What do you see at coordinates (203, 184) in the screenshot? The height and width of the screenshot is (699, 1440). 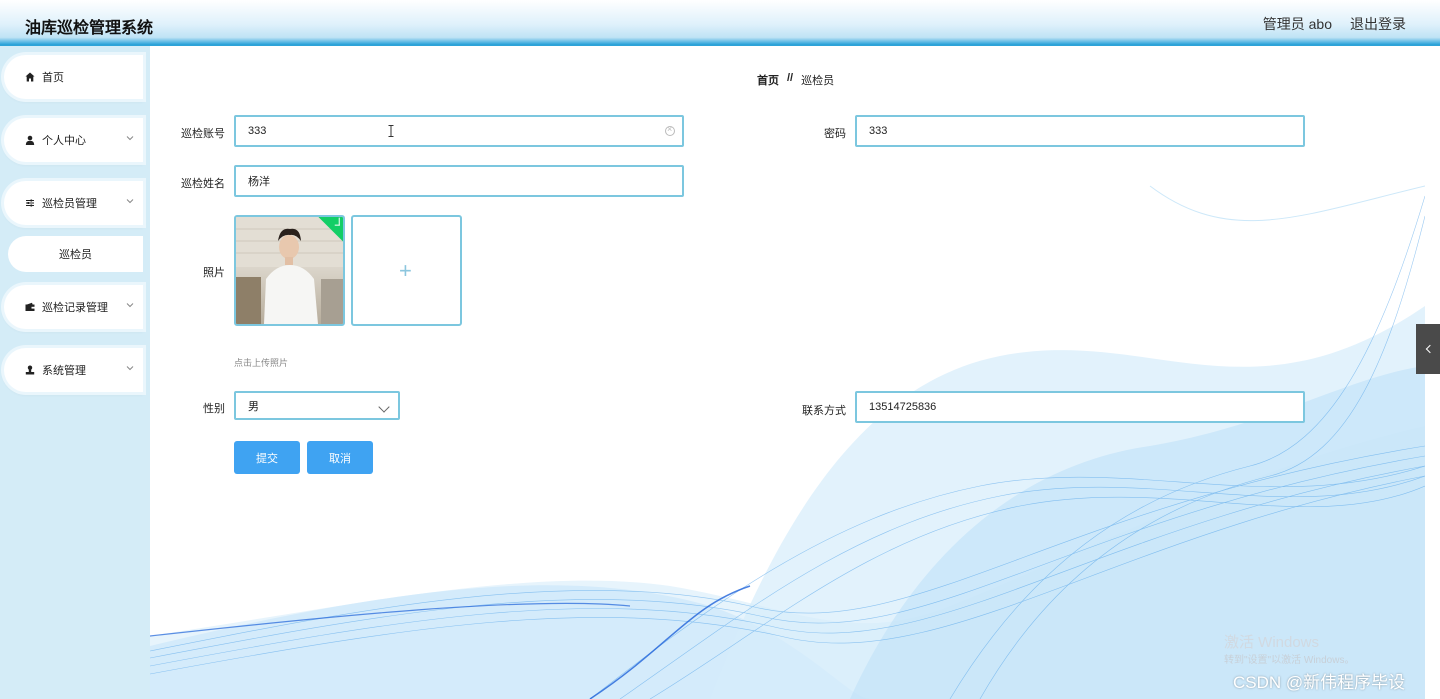 I see `name-label: 巡检姓名` at bounding box center [203, 184].